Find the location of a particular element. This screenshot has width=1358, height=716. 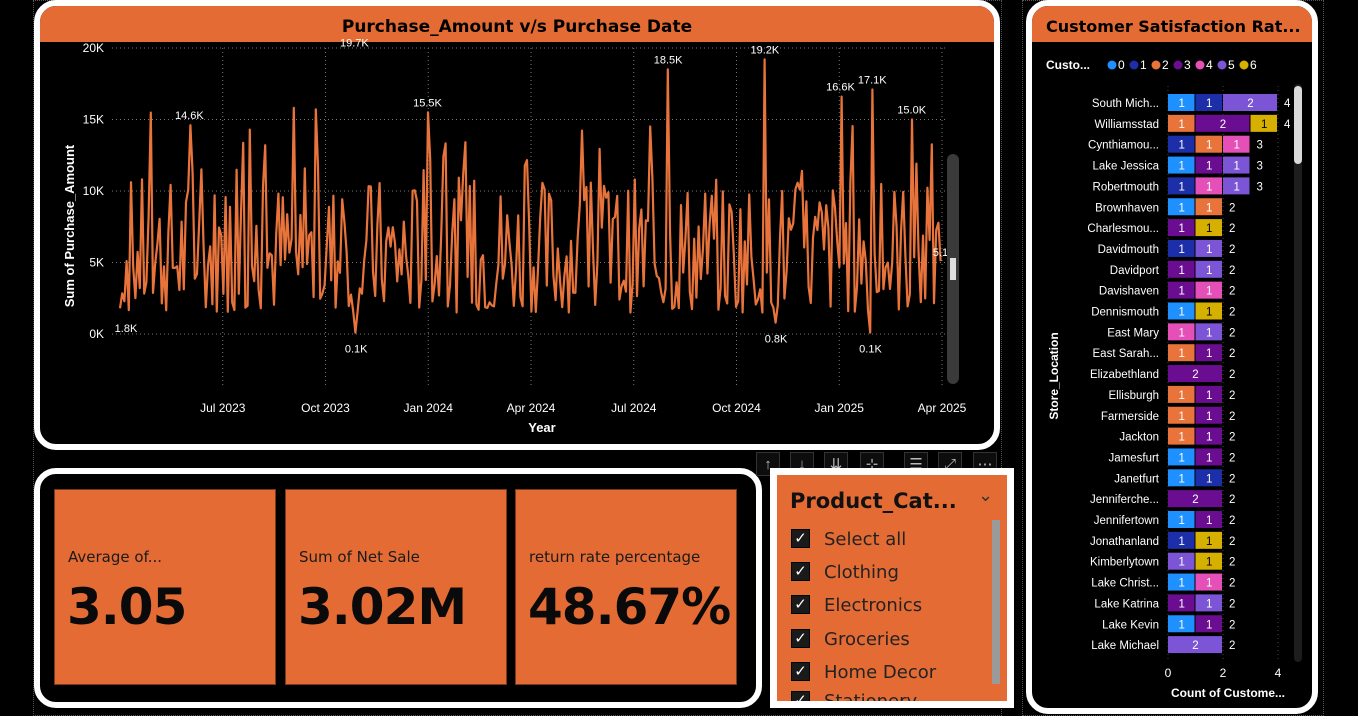

kpi-return-rate: return rate percentage 48.67% is located at coordinates (626, 587).